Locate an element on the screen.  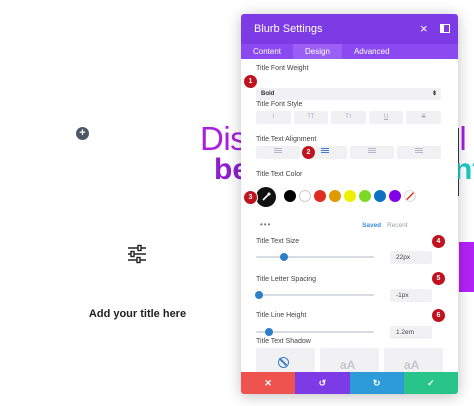
align-right-button is located at coordinates (372, 152).